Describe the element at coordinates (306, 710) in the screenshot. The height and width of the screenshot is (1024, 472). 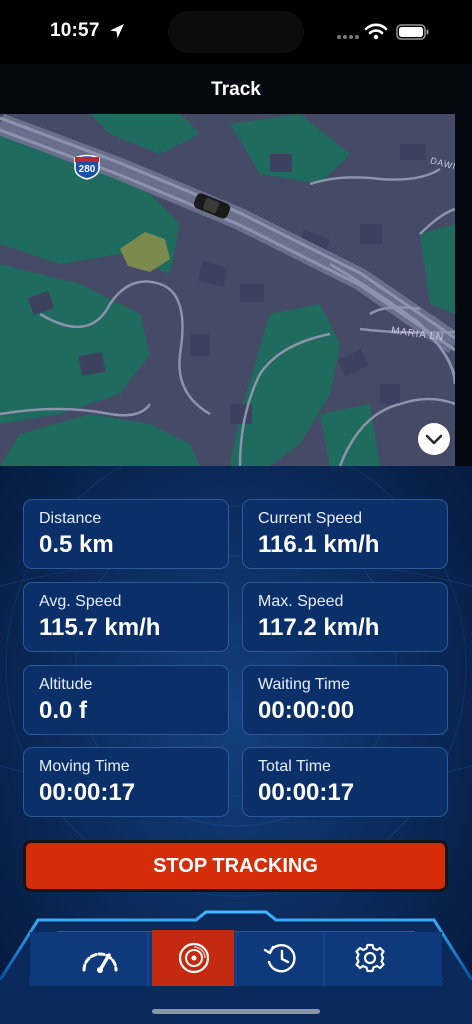
I see `stat-value: 00:00:00` at that location.